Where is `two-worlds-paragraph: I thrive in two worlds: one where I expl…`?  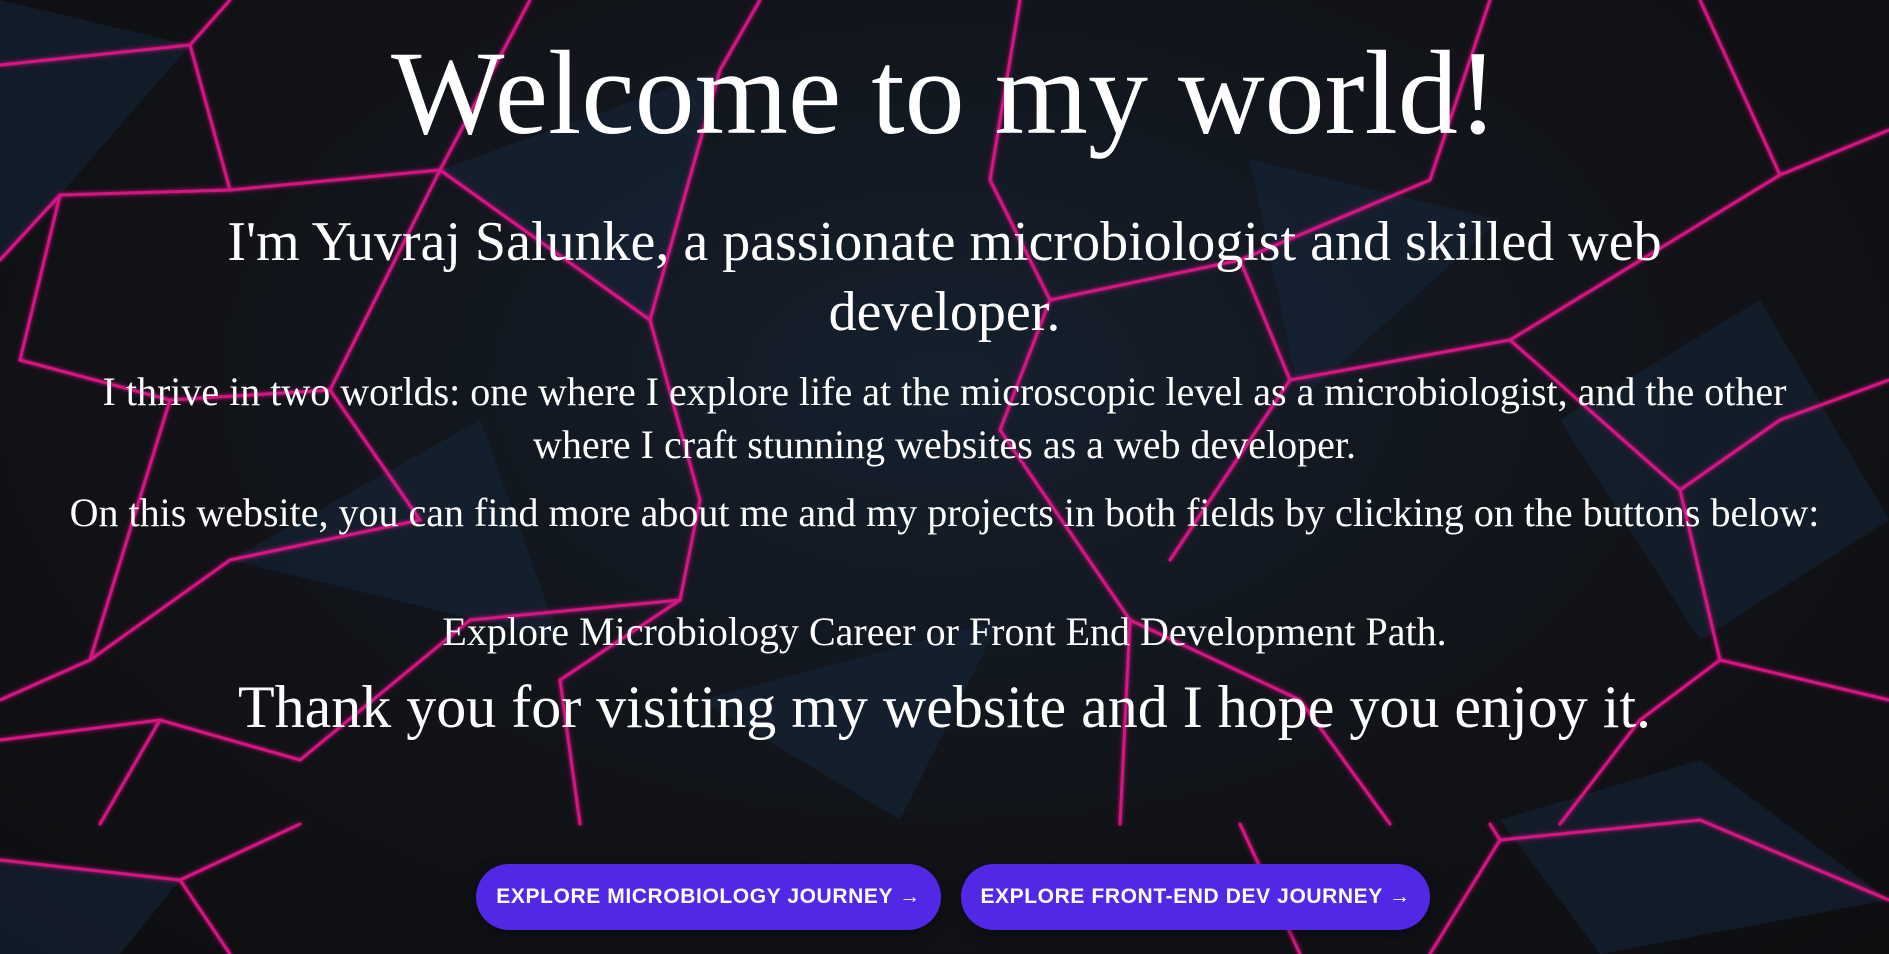 two-worlds-paragraph: I thrive in two worlds: one where I expl… is located at coordinates (944, 418).